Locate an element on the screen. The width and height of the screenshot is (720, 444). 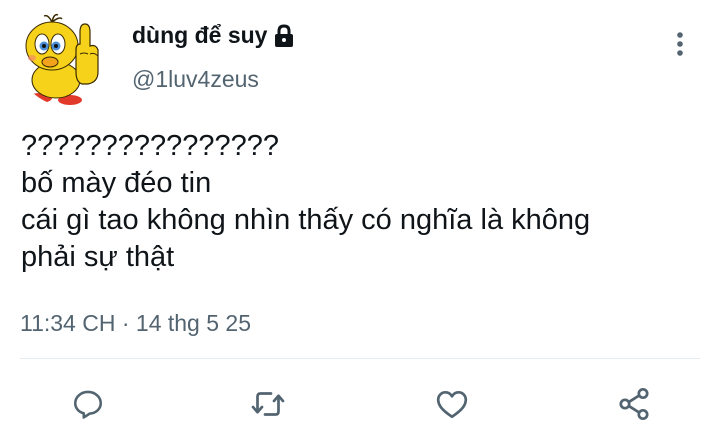
heart-icon is located at coordinates (452, 404).